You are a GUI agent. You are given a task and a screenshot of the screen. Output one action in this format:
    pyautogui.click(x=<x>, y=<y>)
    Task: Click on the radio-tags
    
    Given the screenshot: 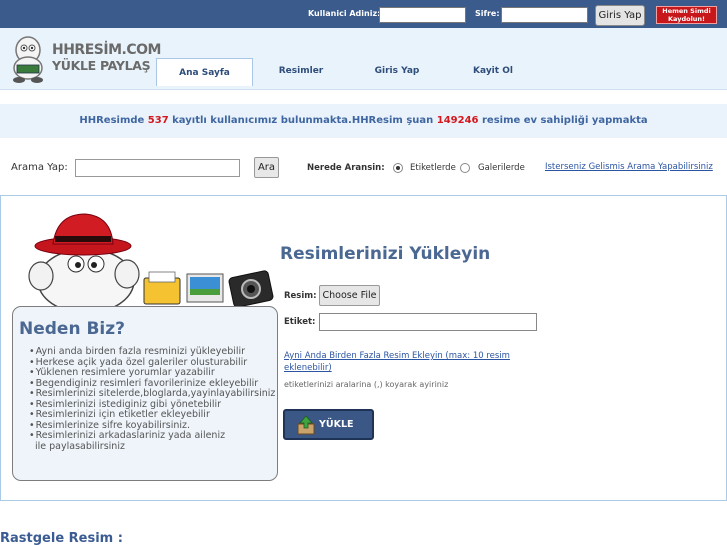 What is the action you would take?
    pyautogui.click(x=398, y=168)
    